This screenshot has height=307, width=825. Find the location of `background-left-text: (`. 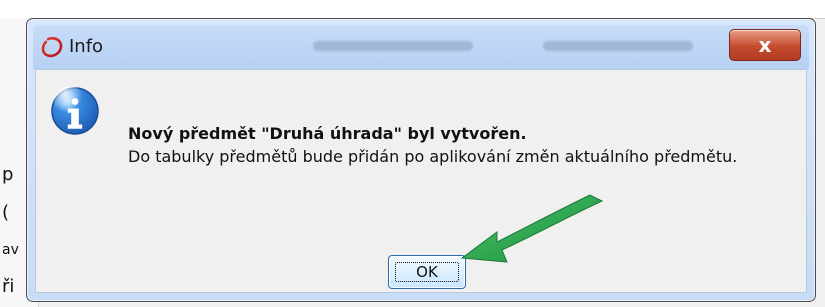

background-left-text: ( is located at coordinates (6, 212).